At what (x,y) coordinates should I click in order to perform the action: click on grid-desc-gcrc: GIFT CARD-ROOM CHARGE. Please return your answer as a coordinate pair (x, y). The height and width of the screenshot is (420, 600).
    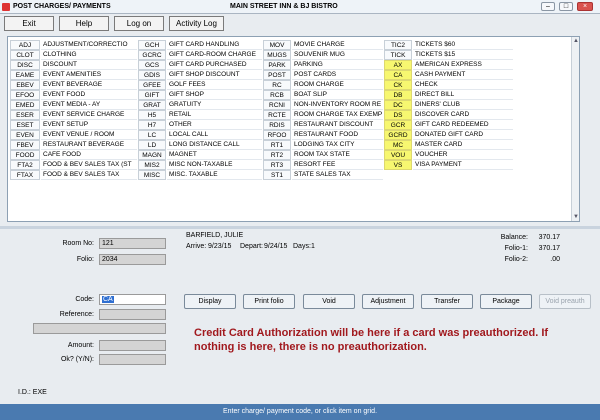
    Looking at the image, I should click on (214, 55).